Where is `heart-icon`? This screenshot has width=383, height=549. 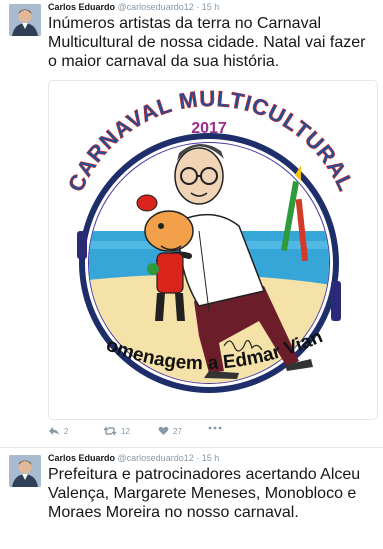
heart-icon is located at coordinates (163, 430).